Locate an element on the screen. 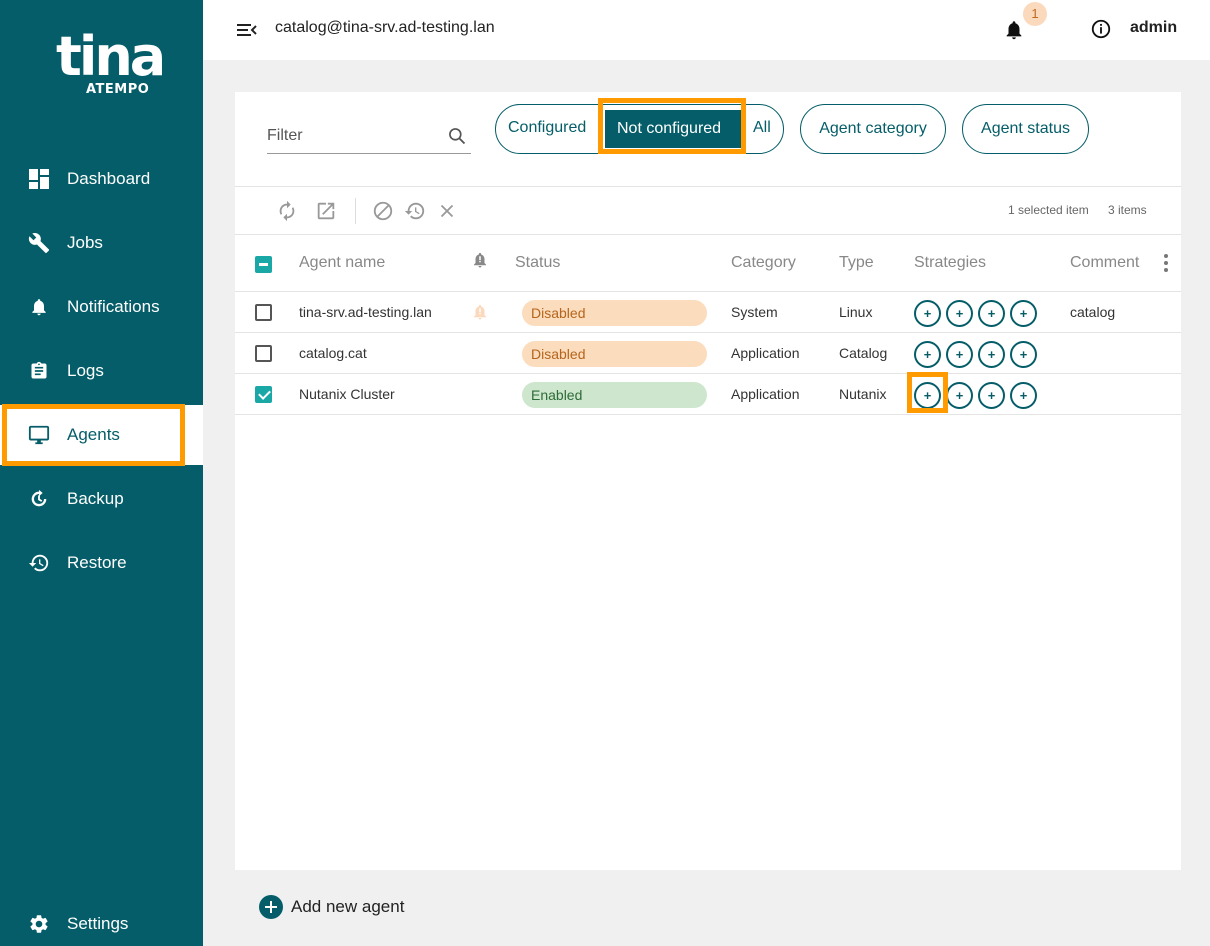  filter-field is located at coordinates (369, 138).